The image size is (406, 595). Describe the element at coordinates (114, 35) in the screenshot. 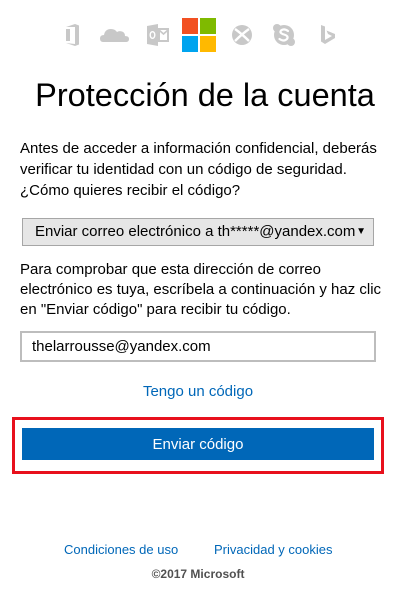

I see `onedrive-icon` at that location.